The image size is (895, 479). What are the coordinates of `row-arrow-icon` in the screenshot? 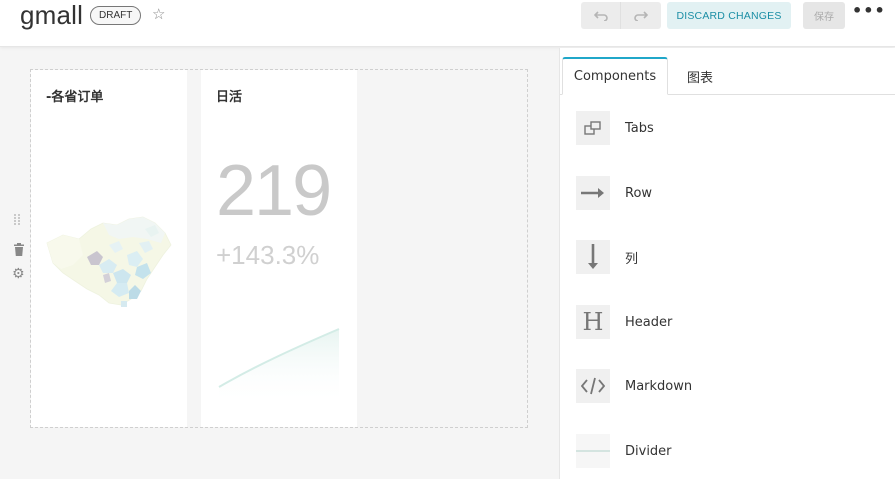 It's located at (593, 193).